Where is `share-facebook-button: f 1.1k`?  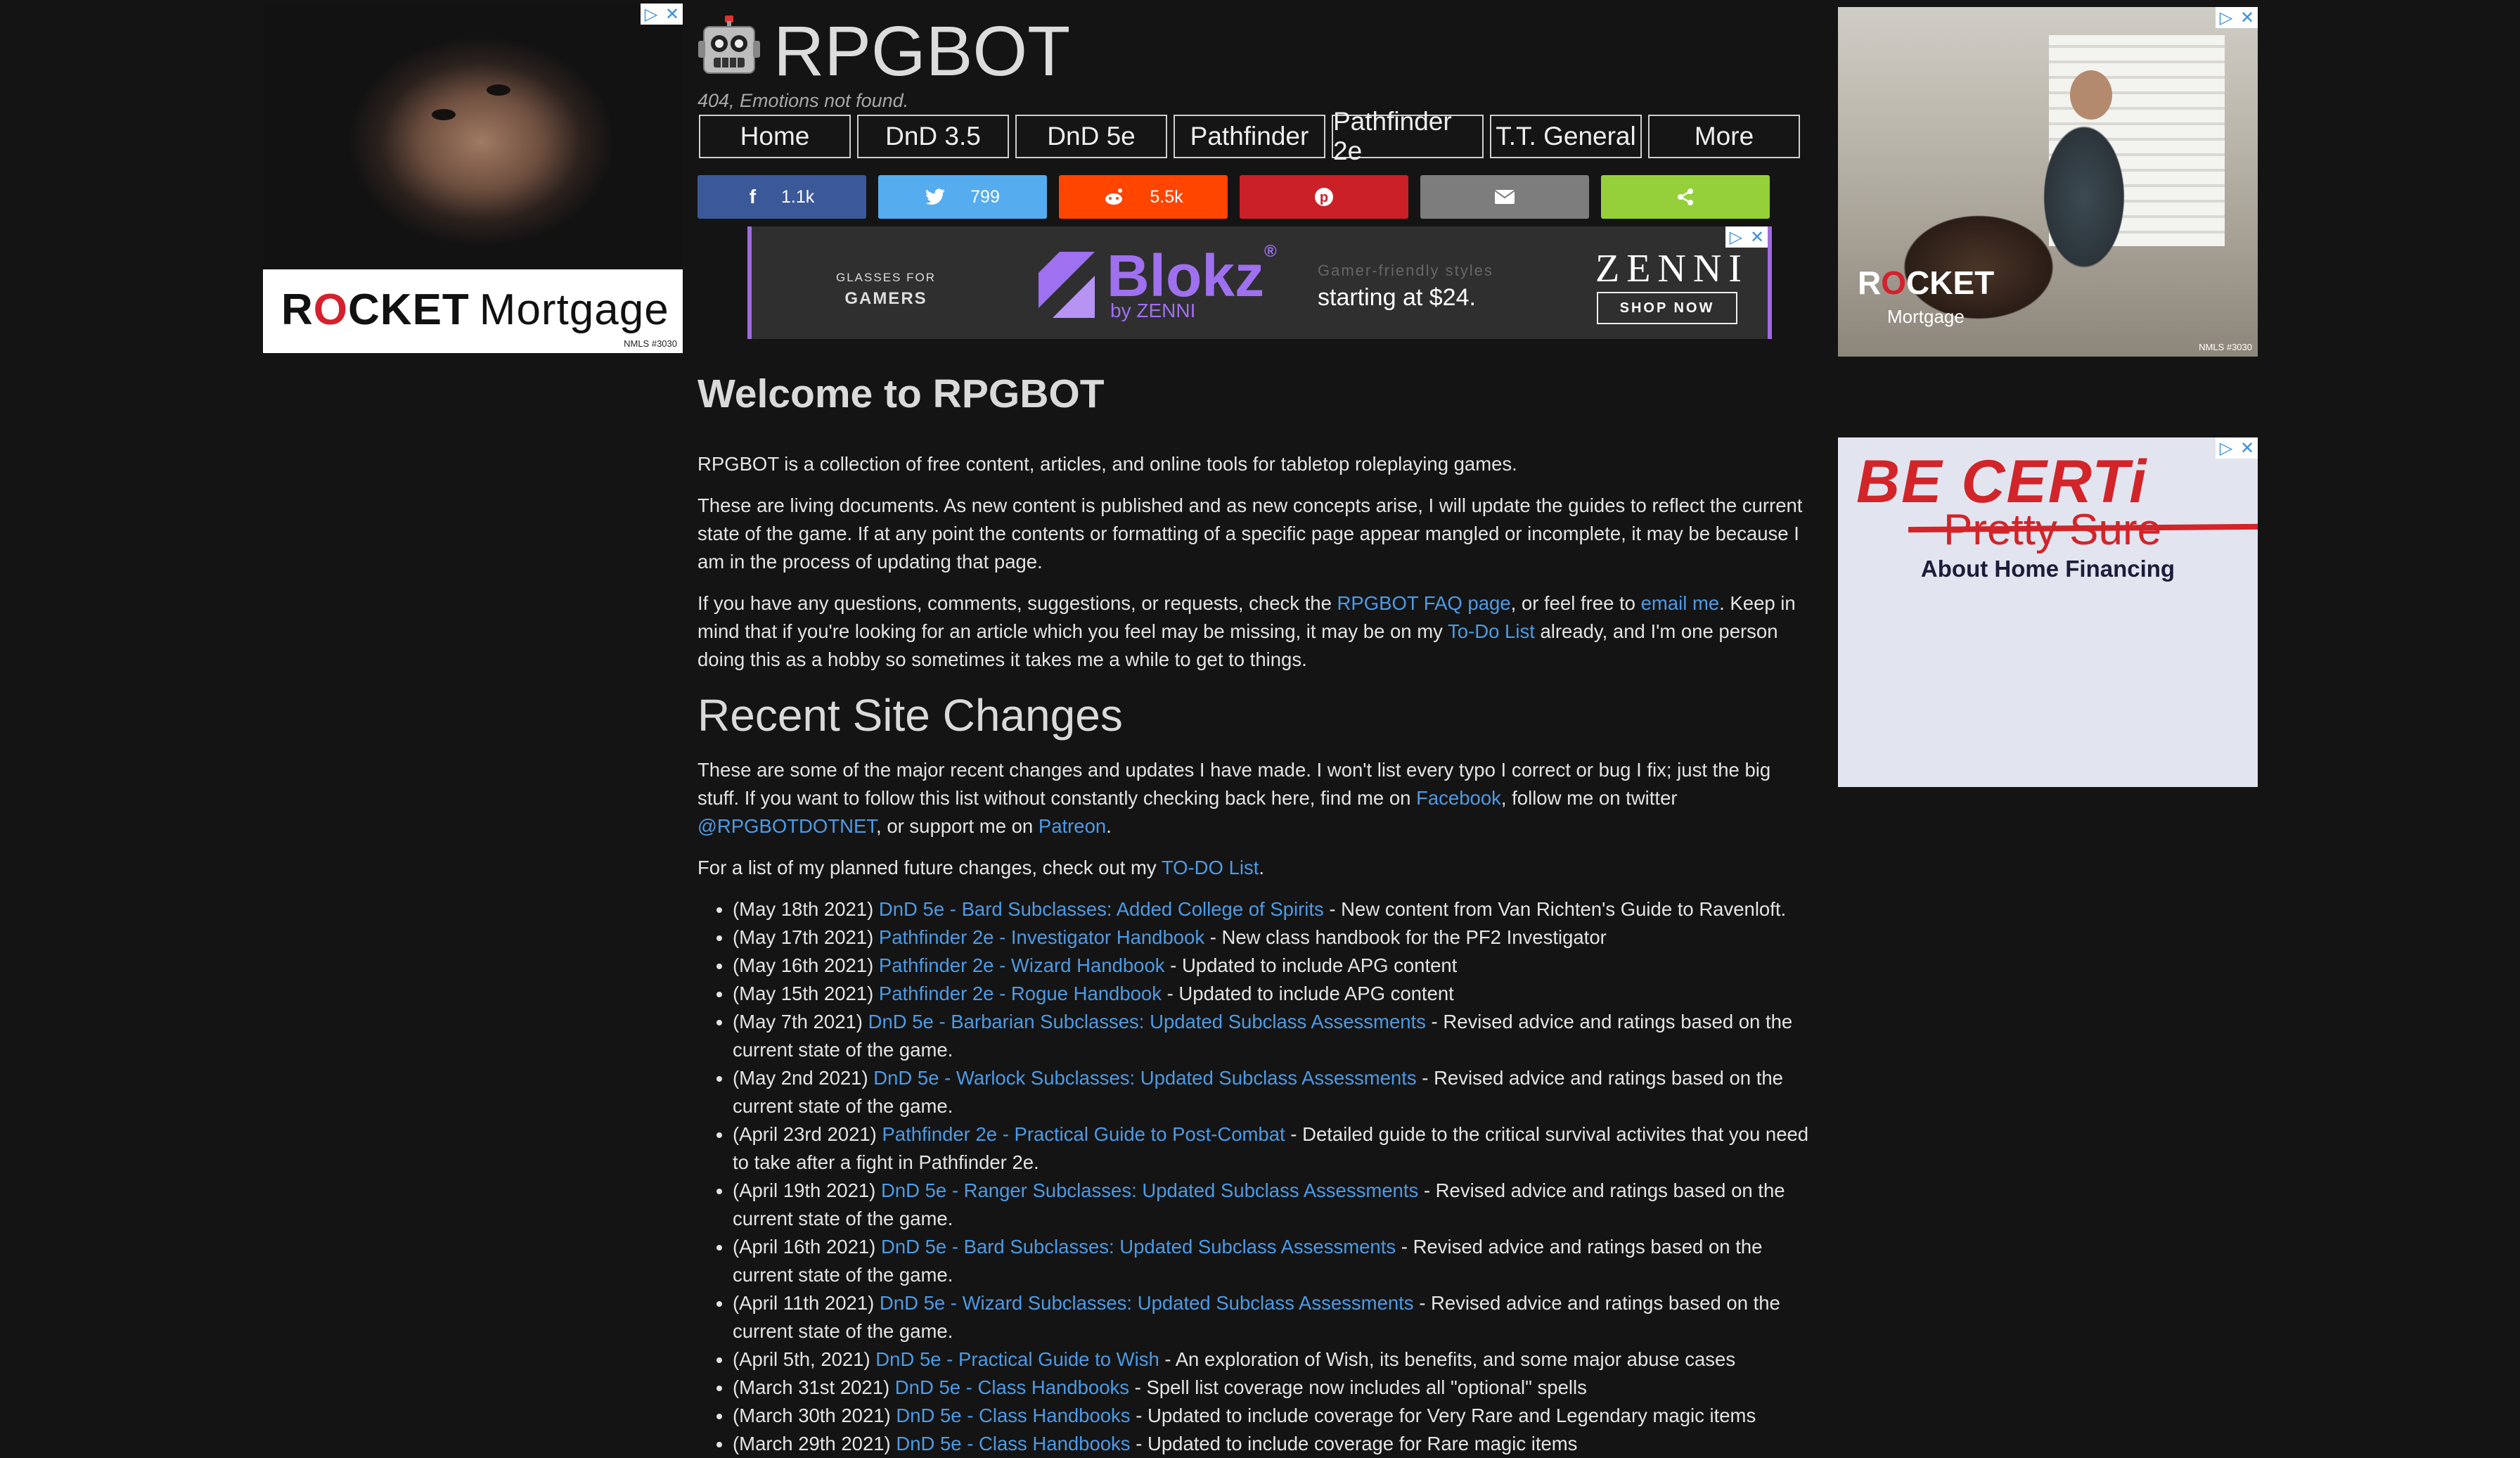
share-facebook-button: f 1.1k is located at coordinates (782, 197).